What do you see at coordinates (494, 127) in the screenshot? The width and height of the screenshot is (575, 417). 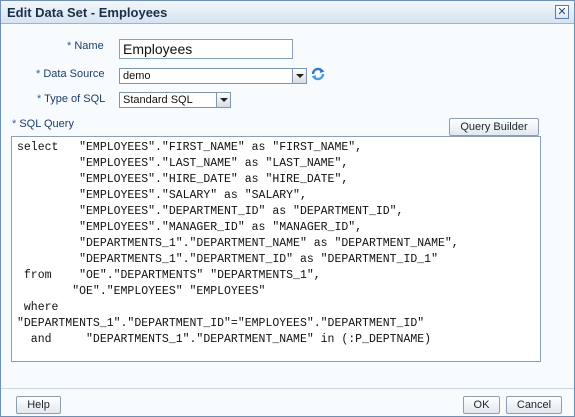 I see `query-builder-button: Query Builder` at bounding box center [494, 127].